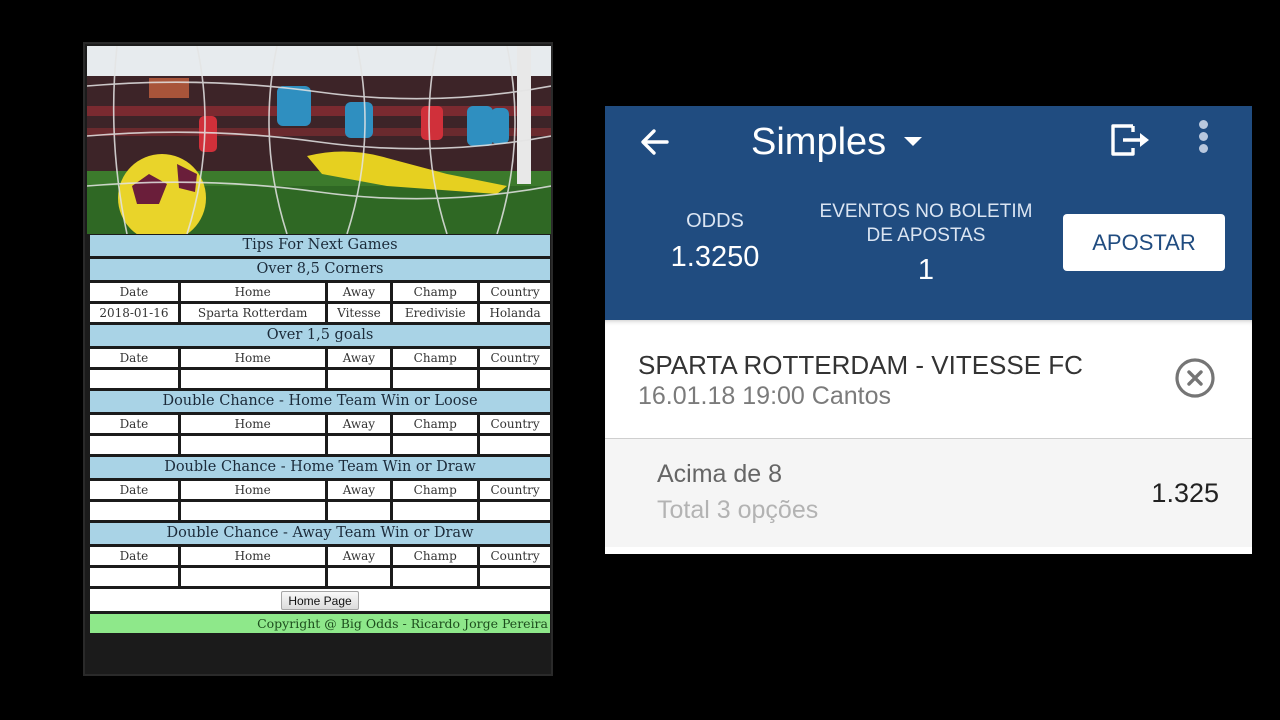 This screenshot has width=1280, height=720. I want to click on bet-type-dropdown: Simples, so click(837, 142).